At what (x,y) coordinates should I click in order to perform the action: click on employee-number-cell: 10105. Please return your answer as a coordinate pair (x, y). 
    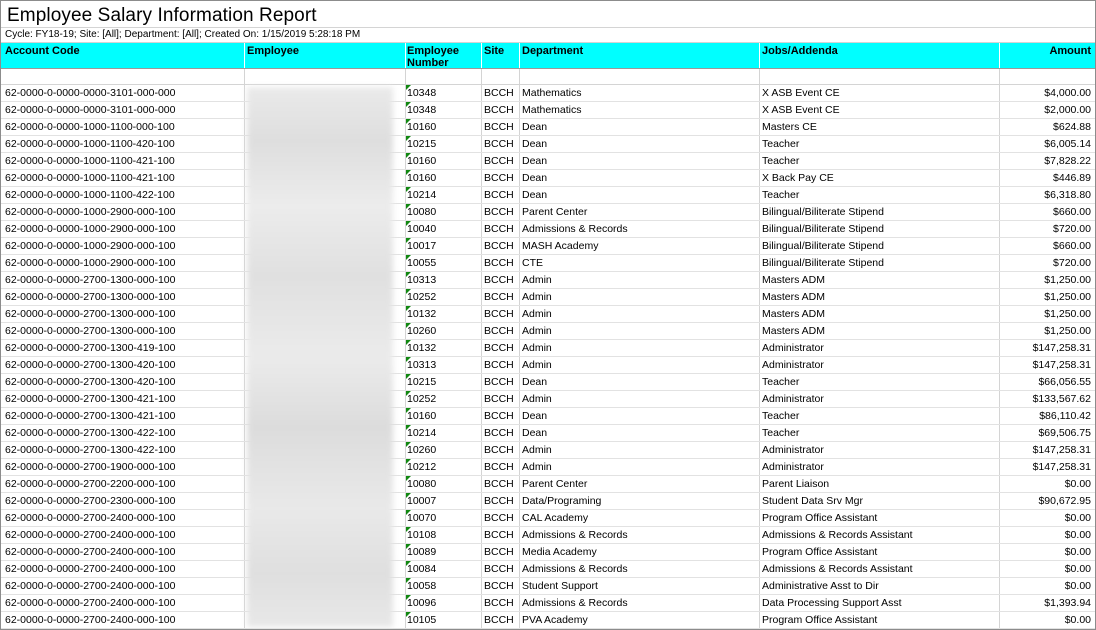
    Looking at the image, I should click on (421, 620).